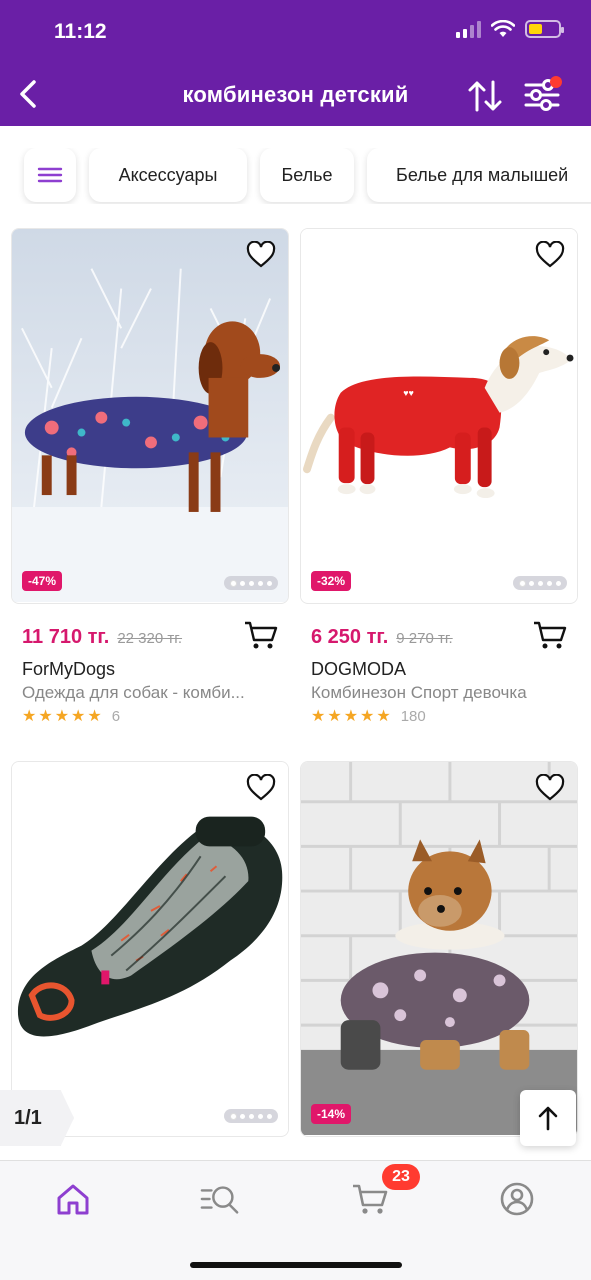  Describe the element at coordinates (503, 28) in the screenshot. I see `wifi-icon` at that location.